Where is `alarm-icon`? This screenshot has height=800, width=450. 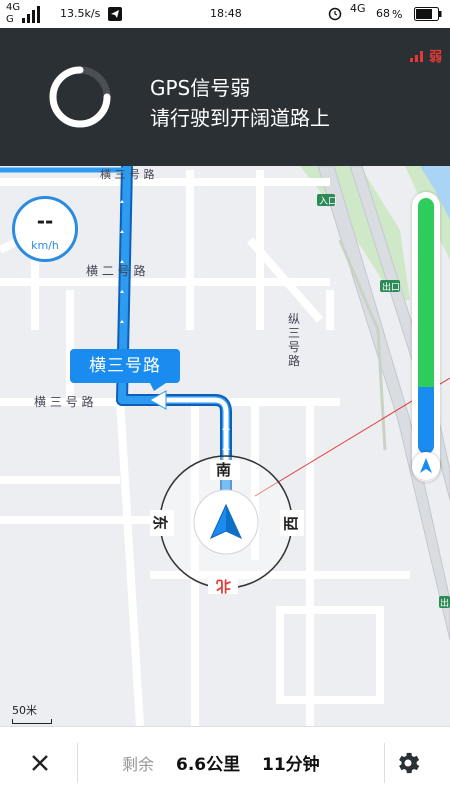 alarm-icon is located at coordinates (335, 14).